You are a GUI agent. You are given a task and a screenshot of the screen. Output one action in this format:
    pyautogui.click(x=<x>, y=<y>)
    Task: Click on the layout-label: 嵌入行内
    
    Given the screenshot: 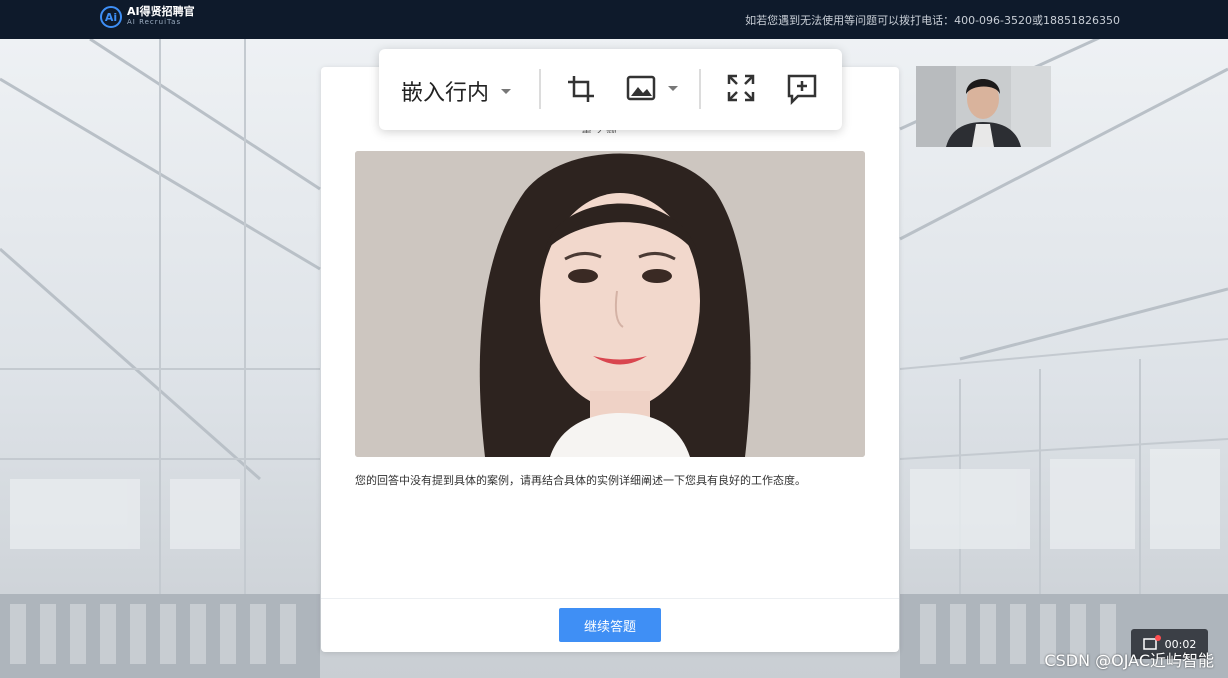 What is the action you would take?
    pyautogui.click(x=445, y=93)
    